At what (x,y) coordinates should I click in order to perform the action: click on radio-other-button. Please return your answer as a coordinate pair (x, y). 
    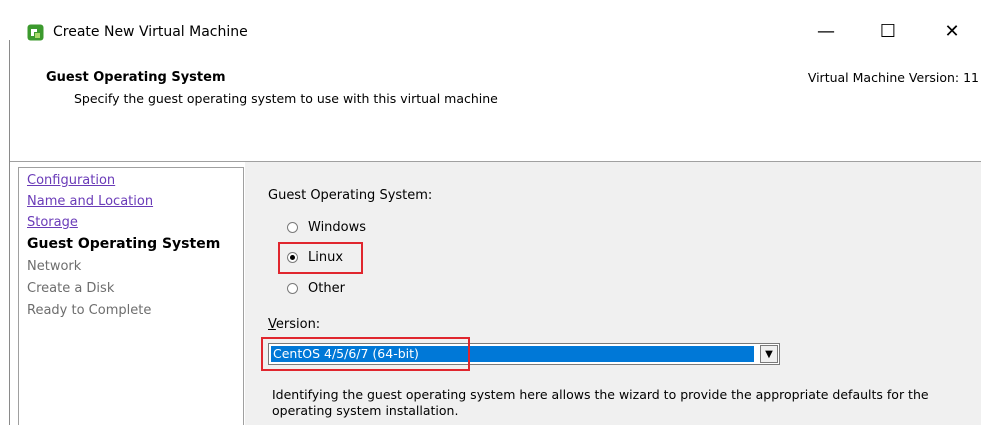
    Looking at the image, I should click on (292, 288).